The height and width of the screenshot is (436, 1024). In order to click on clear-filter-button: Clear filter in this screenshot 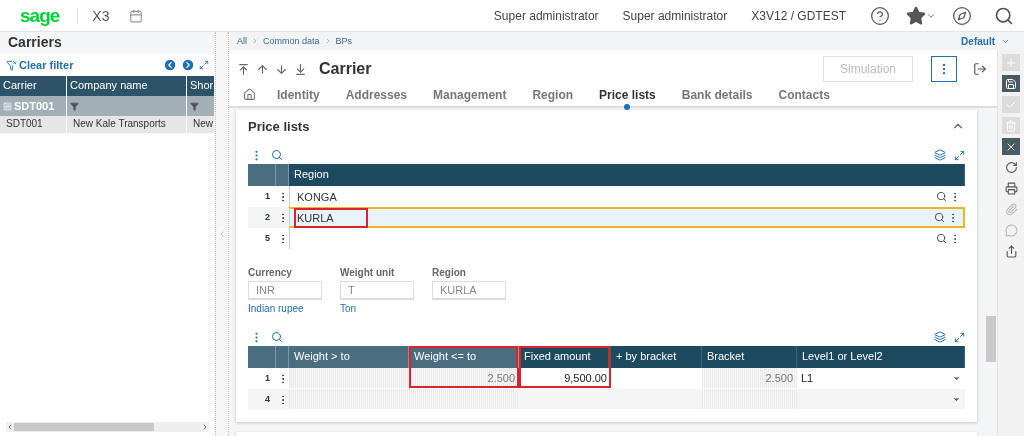, I will do `click(40, 65)`.